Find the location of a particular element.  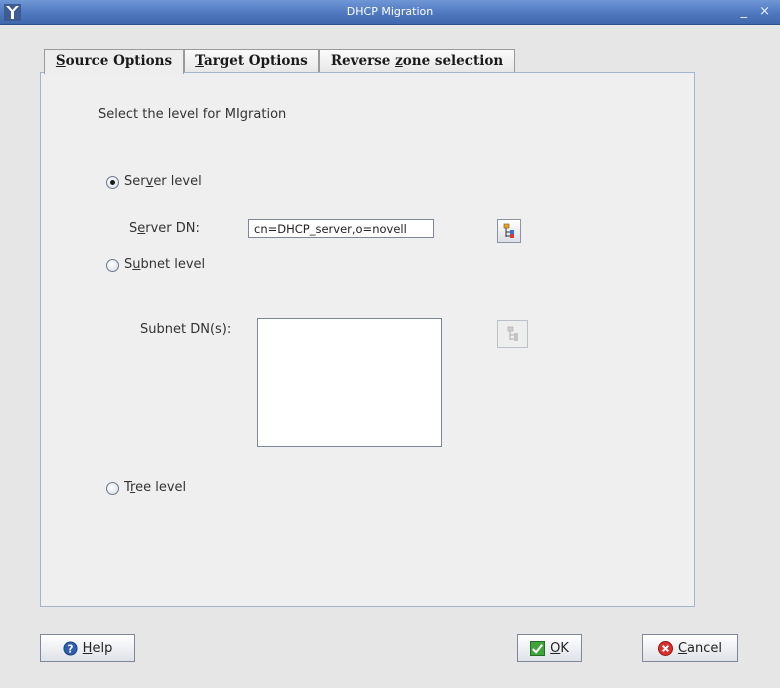

tab-reverse-zone-selection: Reverse zone selection is located at coordinates (417, 61).